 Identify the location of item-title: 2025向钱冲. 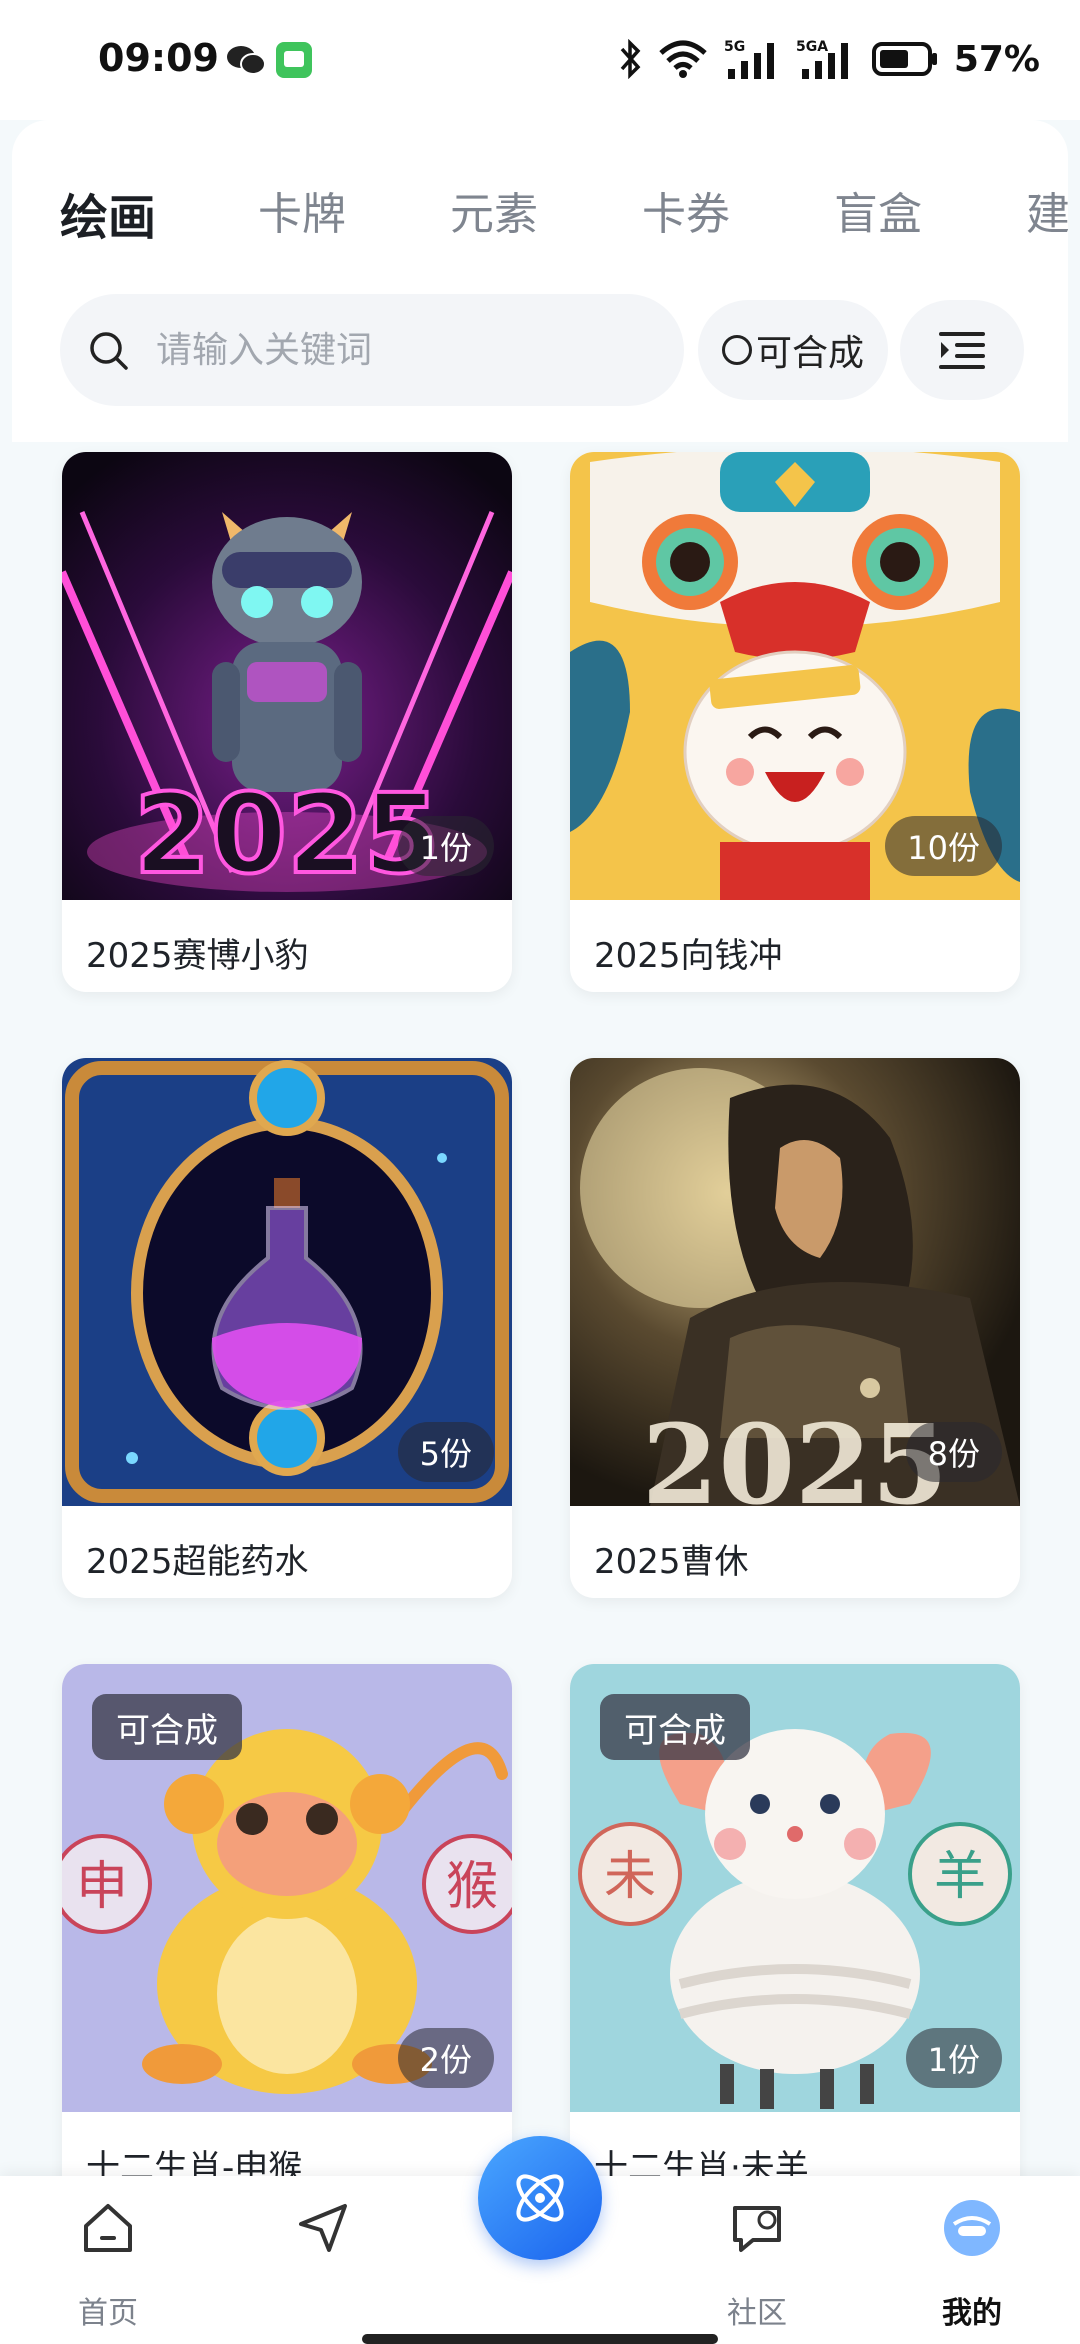
(688, 956).